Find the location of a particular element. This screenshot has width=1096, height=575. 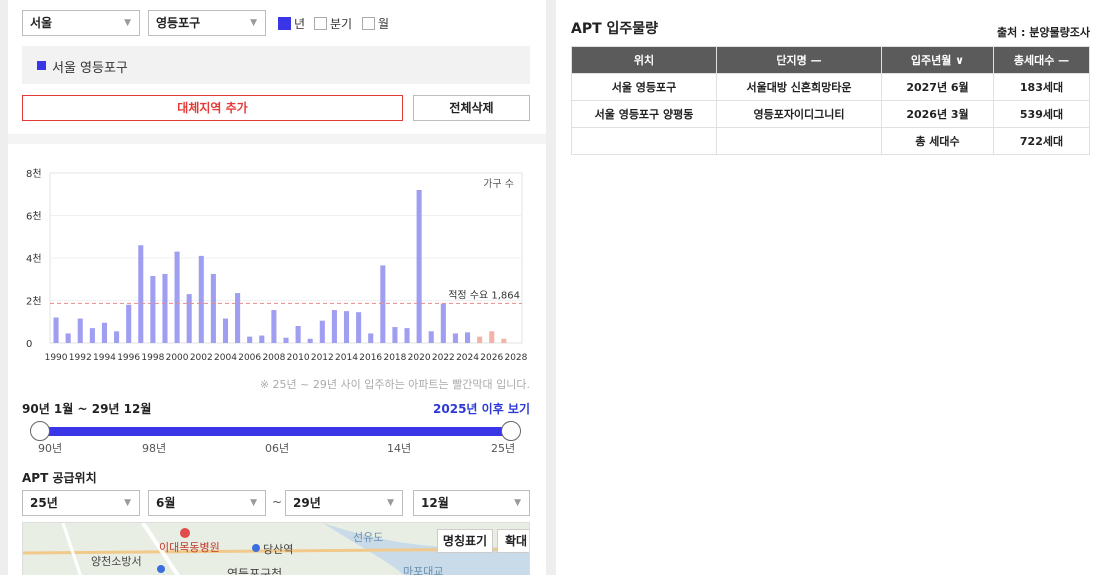

period-range-label: 90년 1월 ~ 29년 12월 is located at coordinates (87, 409).